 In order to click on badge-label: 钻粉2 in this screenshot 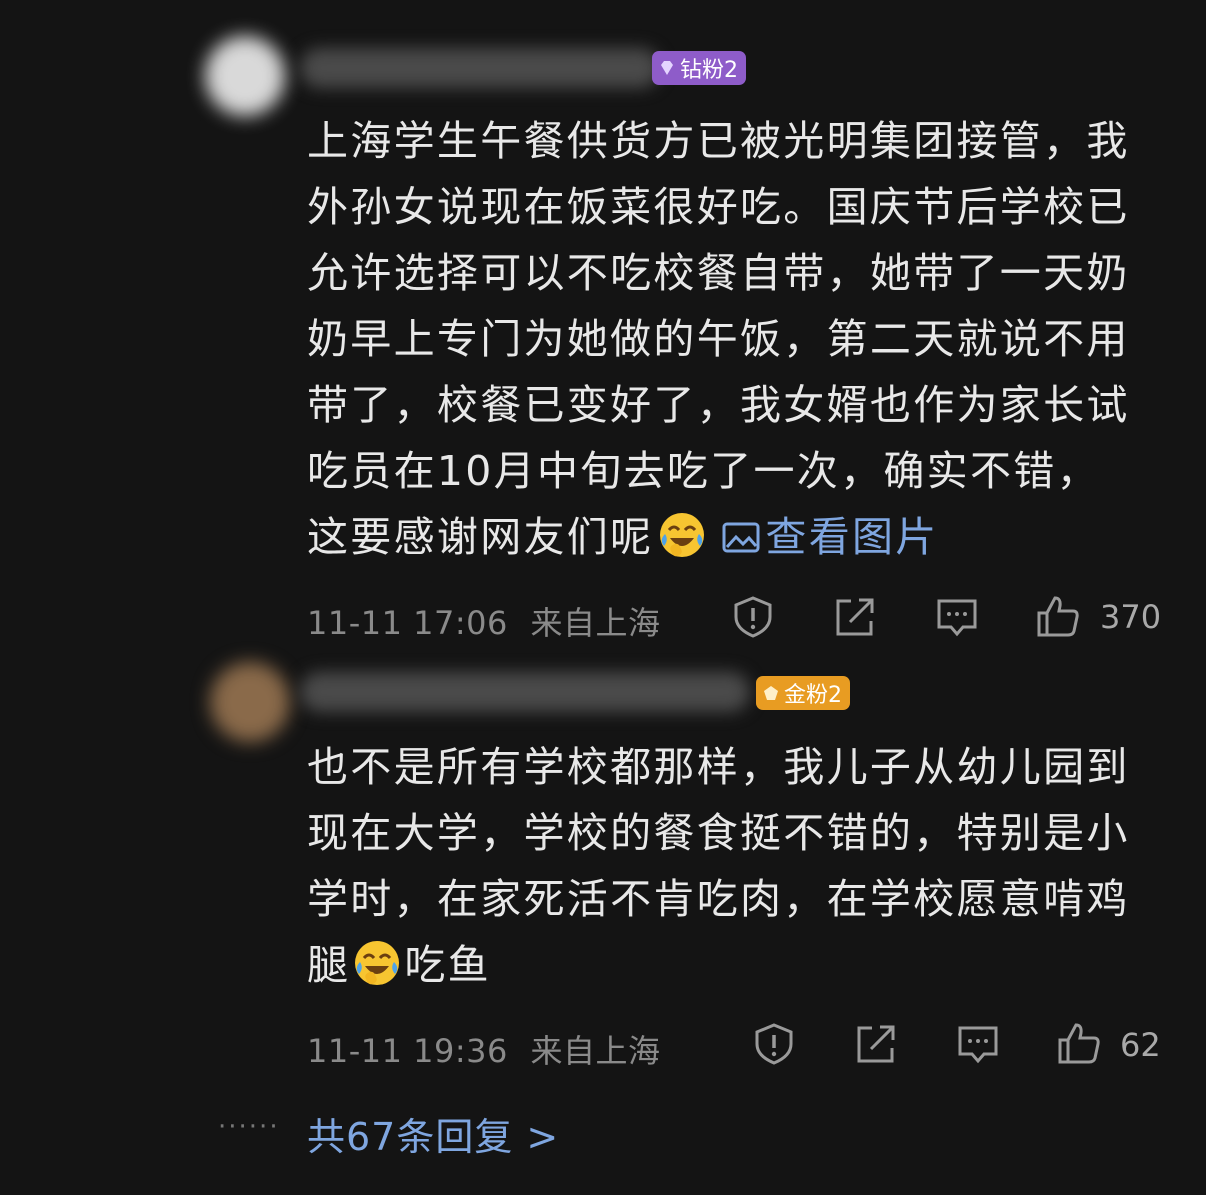, I will do `click(709, 70)`.